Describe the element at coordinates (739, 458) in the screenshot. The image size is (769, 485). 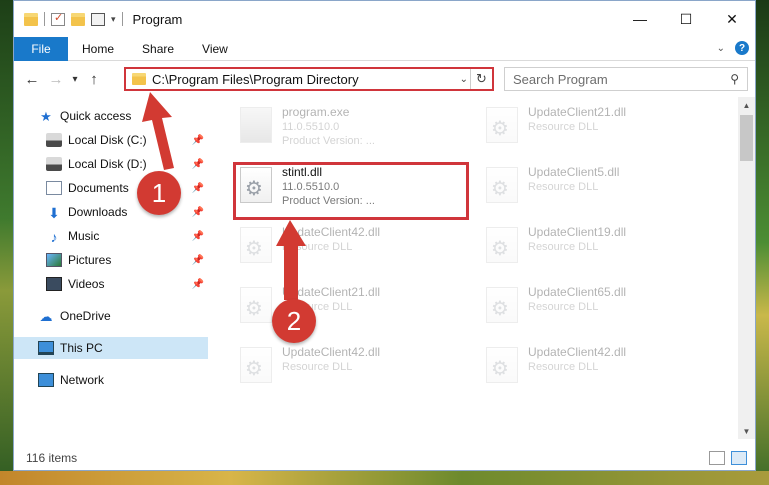
I see `tiles-view-icon` at that location.